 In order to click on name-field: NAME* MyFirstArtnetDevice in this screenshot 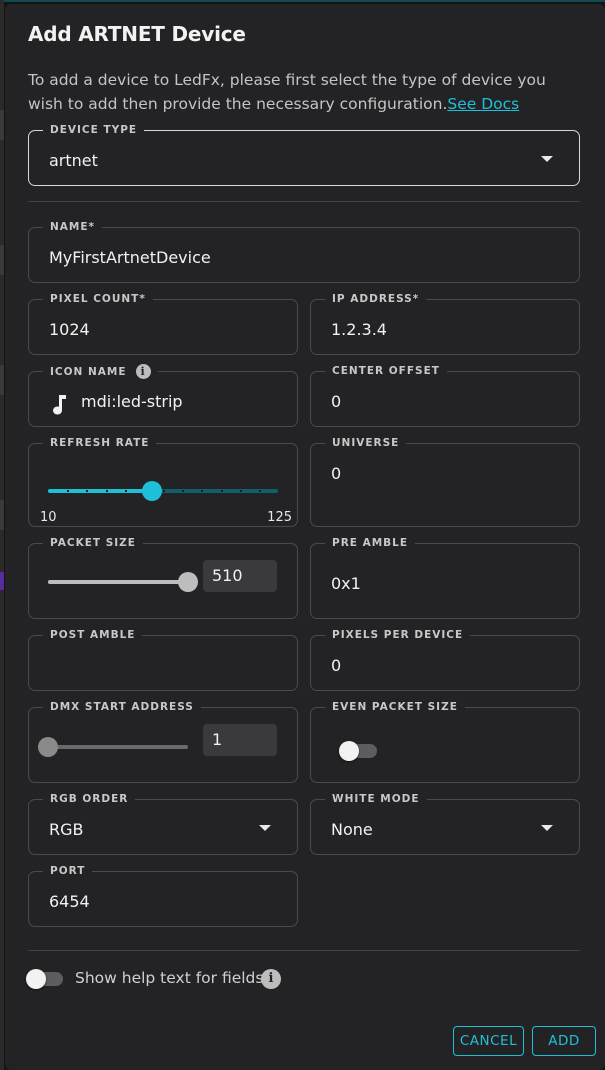, I will do `click(304, 251)`.